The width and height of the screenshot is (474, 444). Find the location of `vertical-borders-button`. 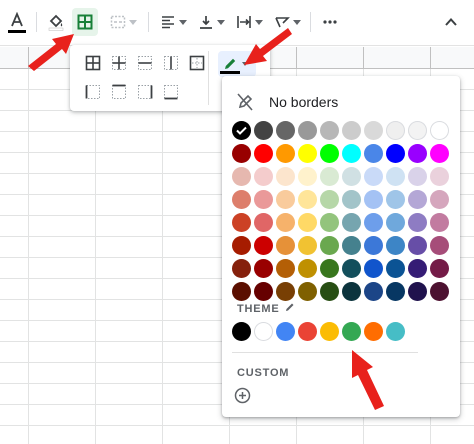

vertical-borders-button is located at coordinates (171, 63).